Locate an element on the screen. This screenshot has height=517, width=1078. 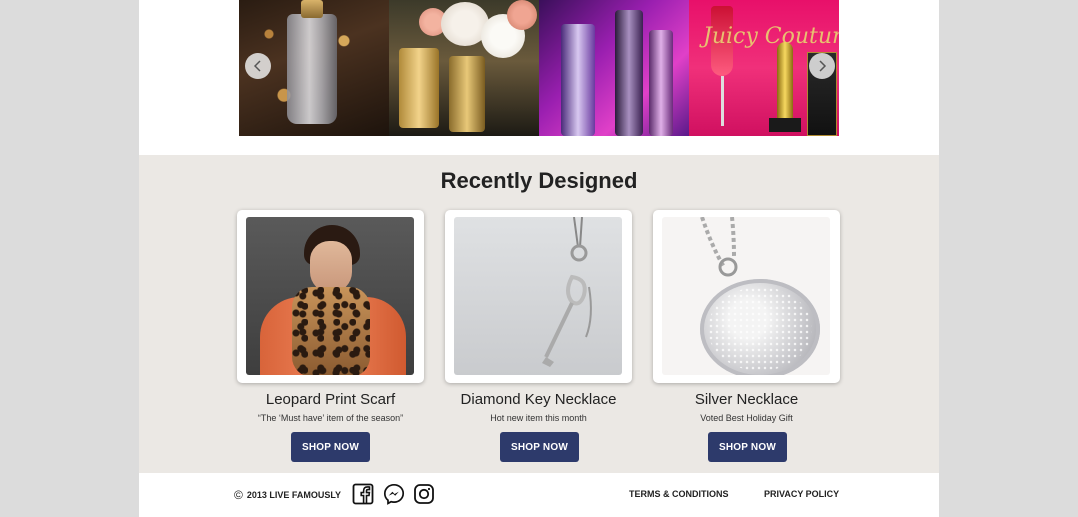
carousel-next-button is located at coordinates (822, 66).